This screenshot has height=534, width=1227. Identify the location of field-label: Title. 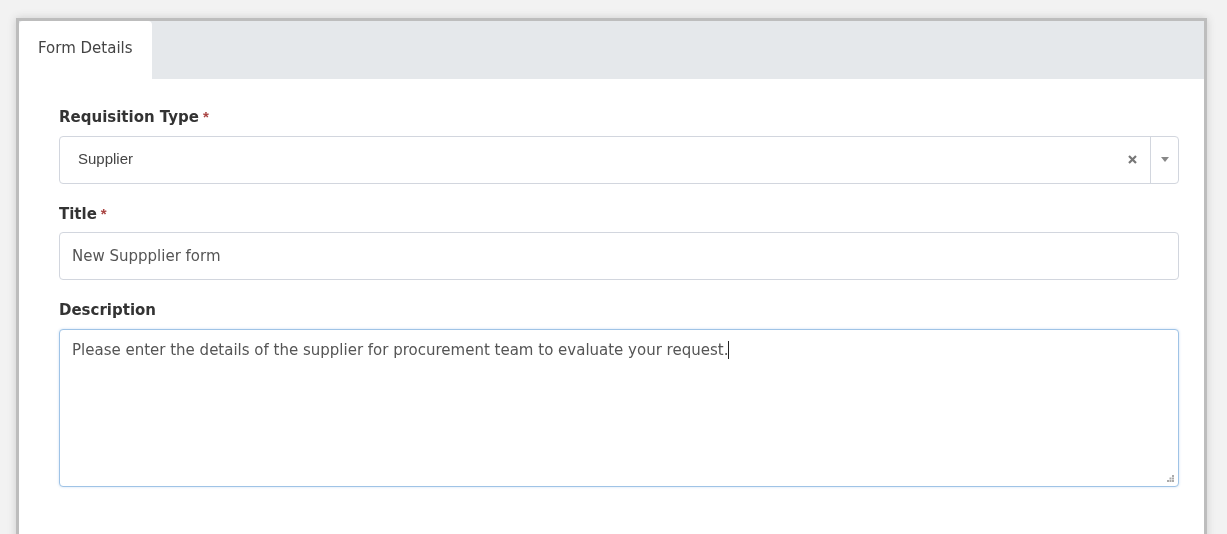
(78, 214).